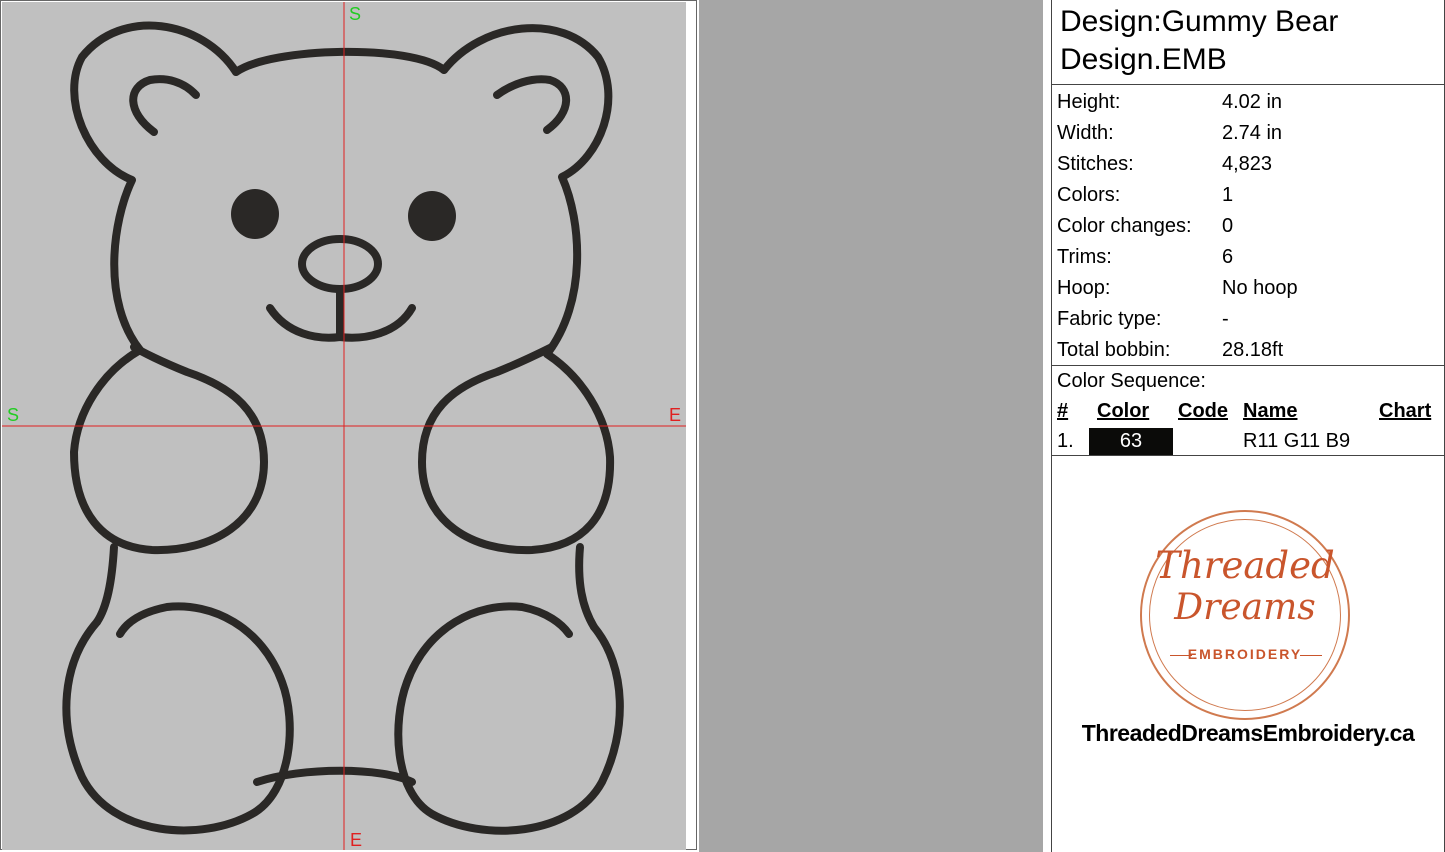 The height and width of the screenshot is (852, 1445). What do you see at coordinates (1250, 257) in the screenshot?
I see `prop-trims: Trims: 6` at bounding box center [1250, 257].